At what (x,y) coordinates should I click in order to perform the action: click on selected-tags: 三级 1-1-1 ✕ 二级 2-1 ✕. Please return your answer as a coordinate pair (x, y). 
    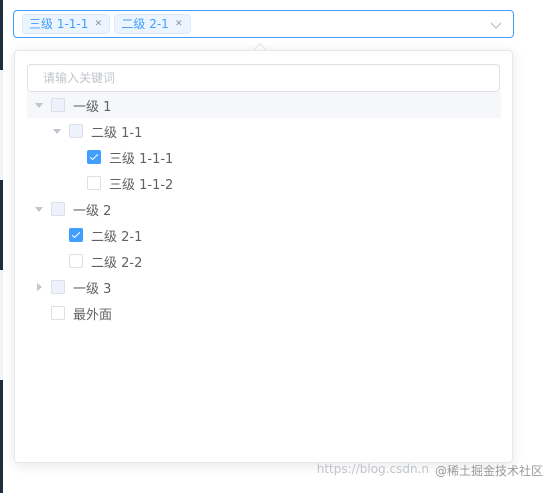
    Looking at the image, I should click on (106, 24).